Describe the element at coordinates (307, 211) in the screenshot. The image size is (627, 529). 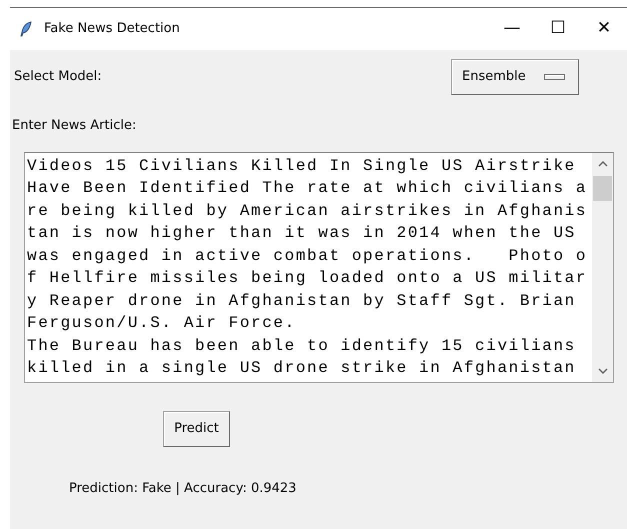
I see `article-text-line: re being killed by American airstrikes in Afghanis` at that location.